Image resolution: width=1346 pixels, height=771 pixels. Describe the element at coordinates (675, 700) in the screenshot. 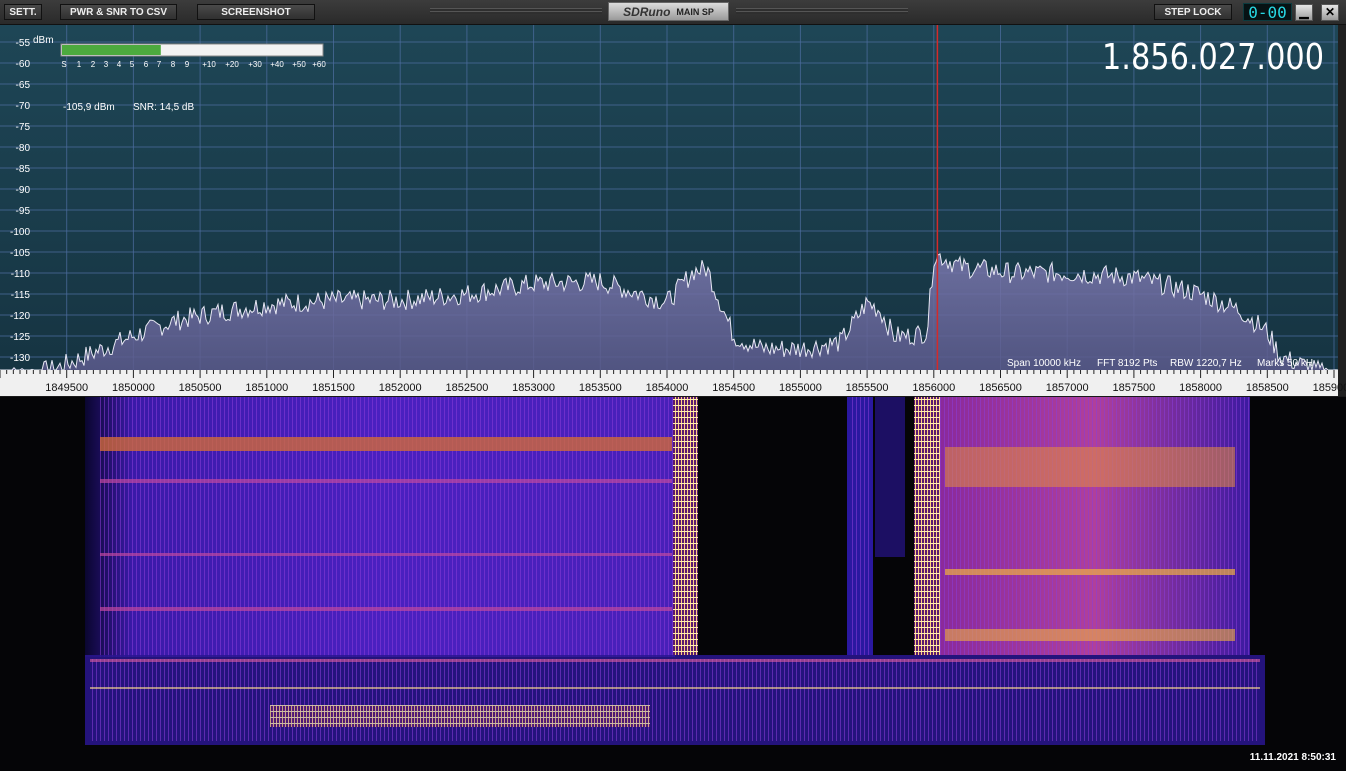

I see `waterfall-texture-lower` at that location.